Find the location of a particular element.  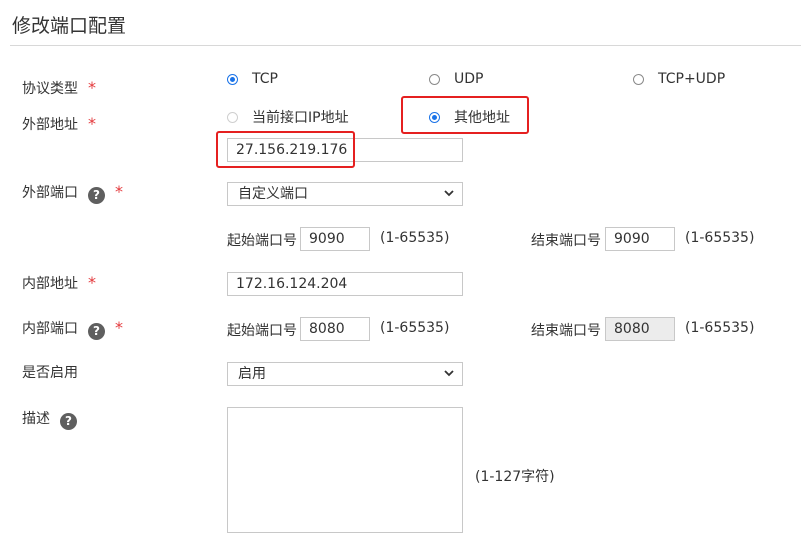

protocol-label-row: 协议类型 * is located at coordinates (59, 88).